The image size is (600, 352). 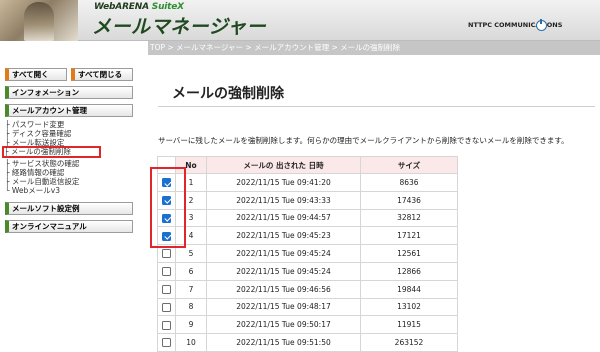 What do you see at coordinates (72, 124) in the screenshot?
I see `sidebar-item-password: ├ パスワード変更` at bounding box center [72, 124].